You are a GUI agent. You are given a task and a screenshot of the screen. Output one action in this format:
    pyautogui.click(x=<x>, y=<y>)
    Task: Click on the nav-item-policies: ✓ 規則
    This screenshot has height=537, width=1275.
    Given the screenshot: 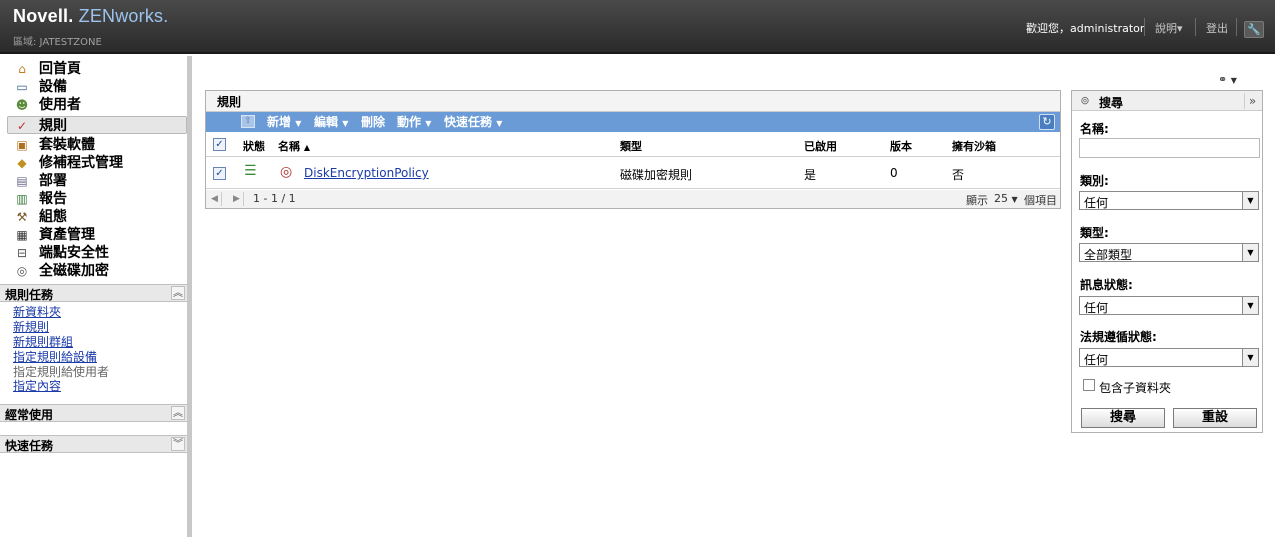 What is the action you would take?
    pyautogui.click(x=97, y=125)
    